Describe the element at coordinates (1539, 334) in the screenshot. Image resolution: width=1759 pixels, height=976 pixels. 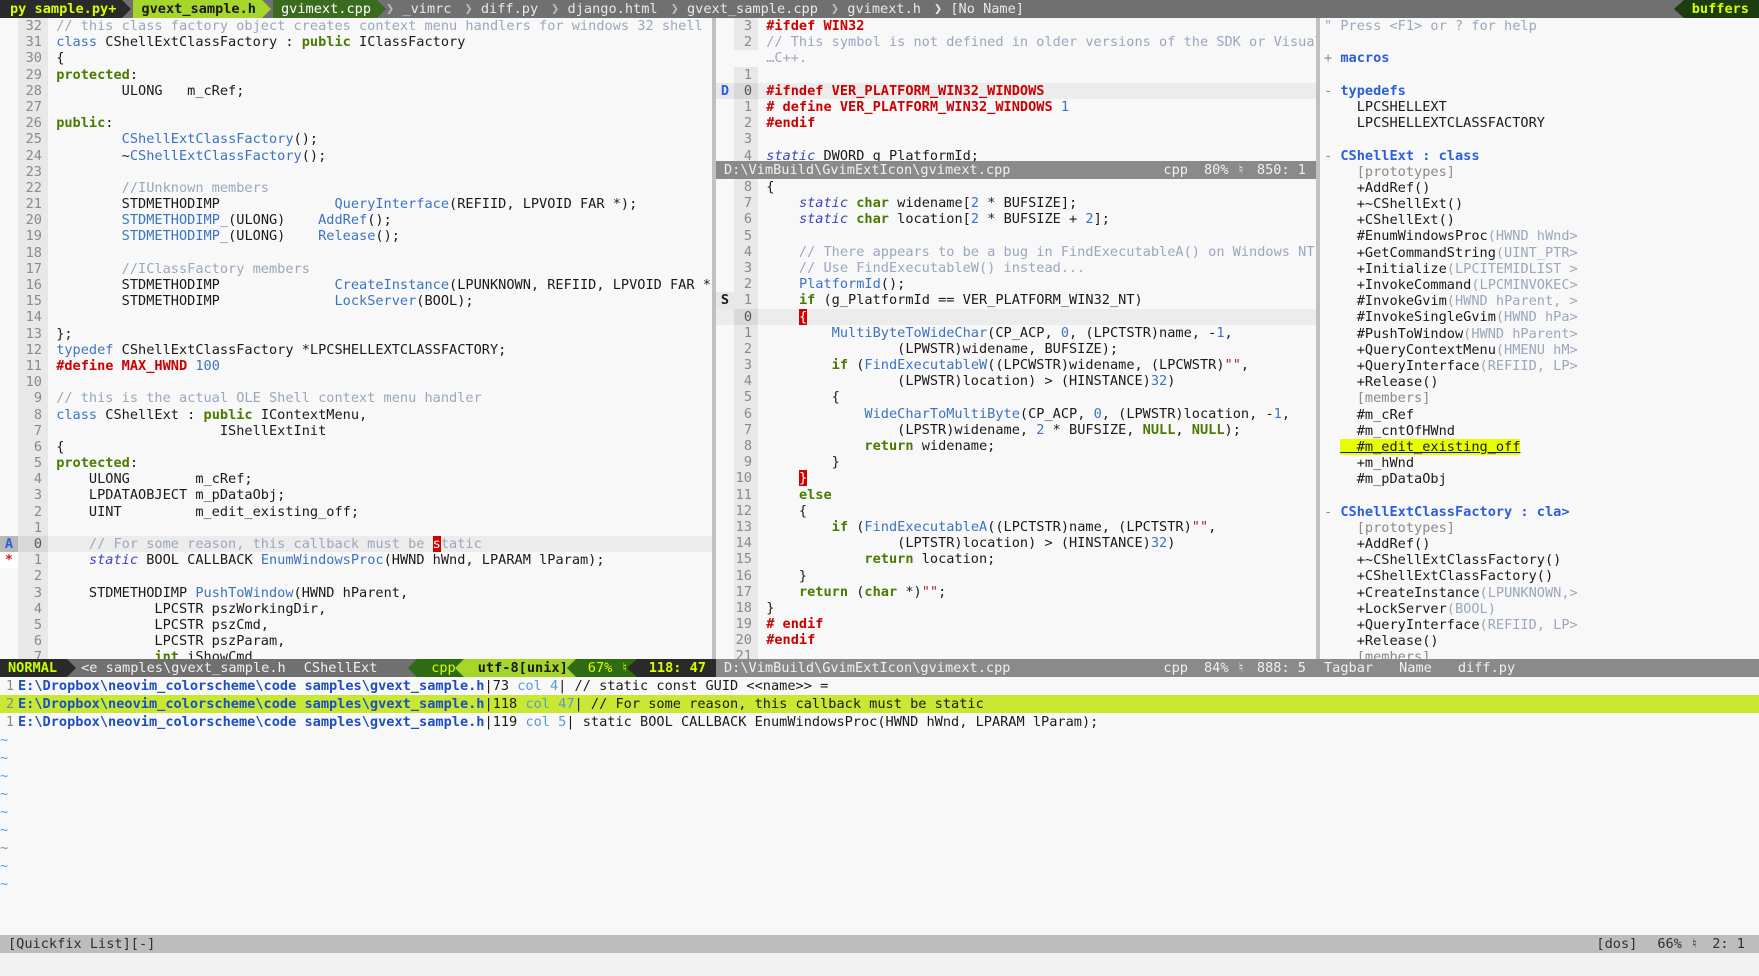
I see `tagbar-entry: #PushToWindow(HWND hParent>` at that location.